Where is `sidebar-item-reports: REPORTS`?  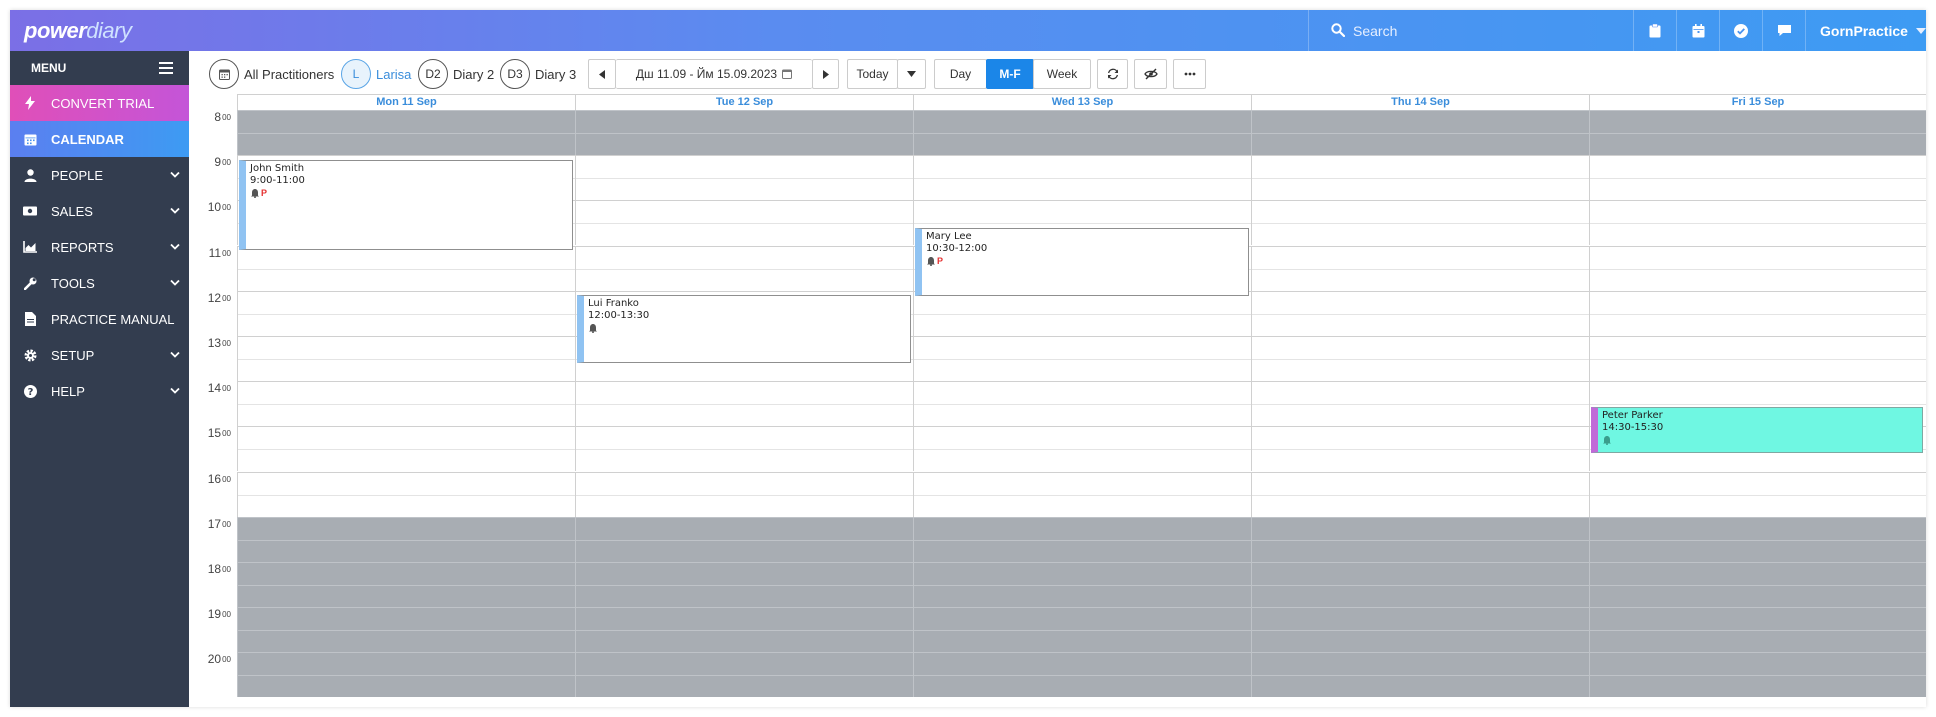 sidebar-item-reports: REPORTS is located at coordinates (99, 247).